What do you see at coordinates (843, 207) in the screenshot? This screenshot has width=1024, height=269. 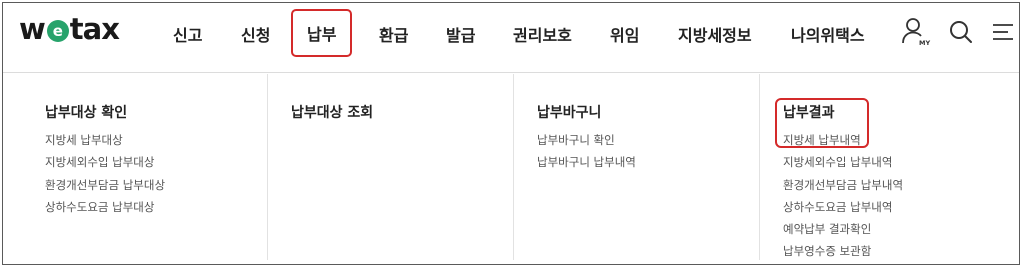 I see `menu-link-water-fee-history: 상하수도요금 납부내역` at bounding box center [843, 207].